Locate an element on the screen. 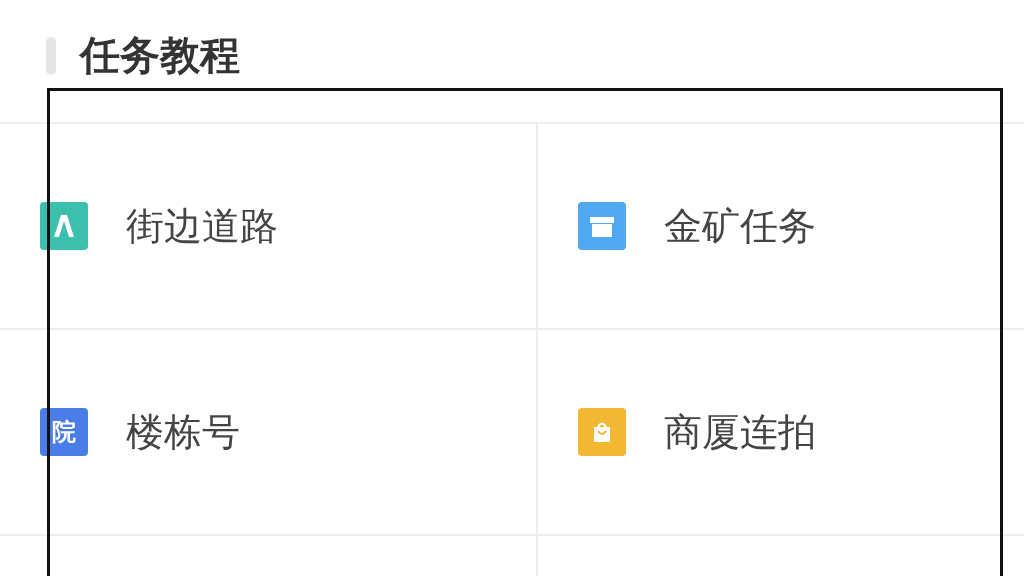  glyph-icon: 院 is located at coordinates (64, 432).